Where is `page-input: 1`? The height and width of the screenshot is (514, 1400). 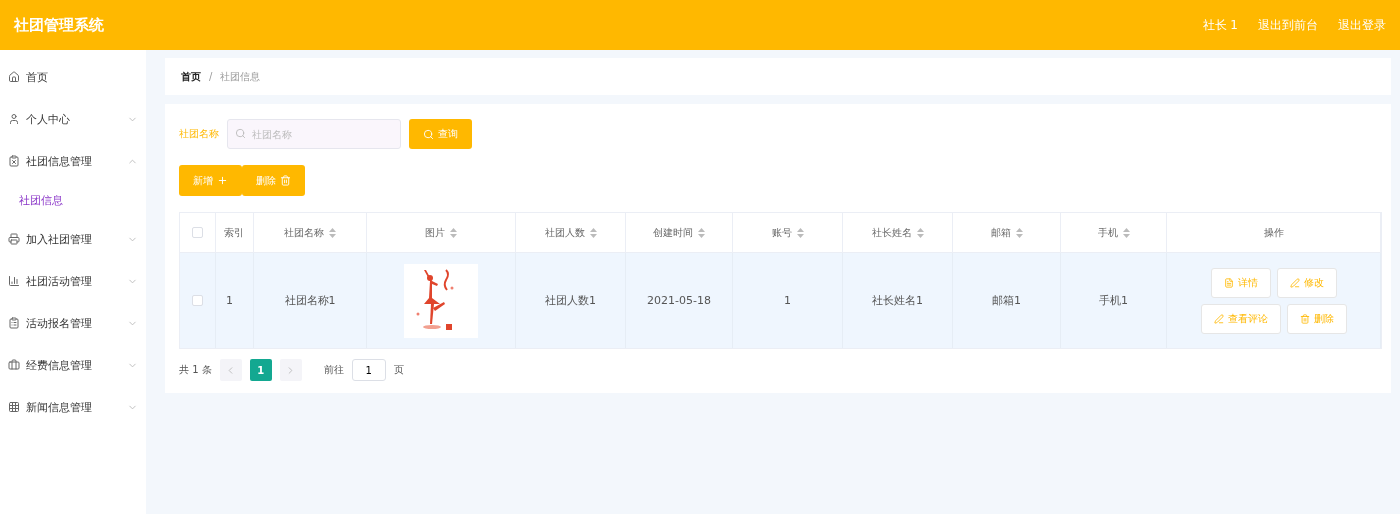
page-input: 1 is located at coordinates (368, 370).